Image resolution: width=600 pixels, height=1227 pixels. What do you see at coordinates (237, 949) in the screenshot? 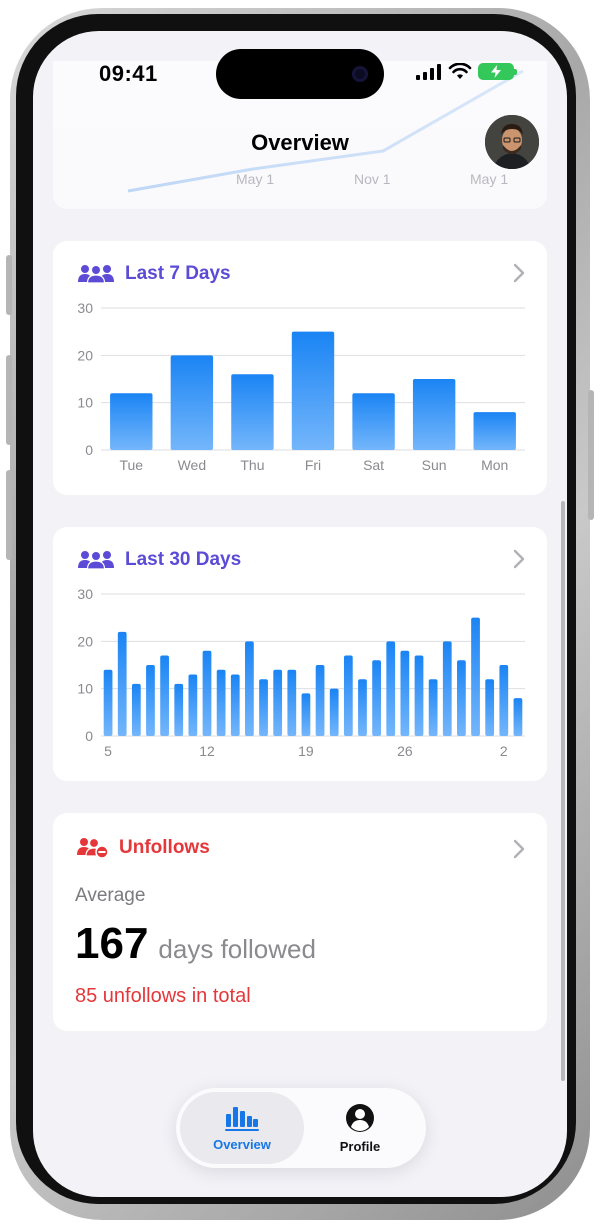
I see `average-days-unit: days followed` at bounding box center [237, 949].